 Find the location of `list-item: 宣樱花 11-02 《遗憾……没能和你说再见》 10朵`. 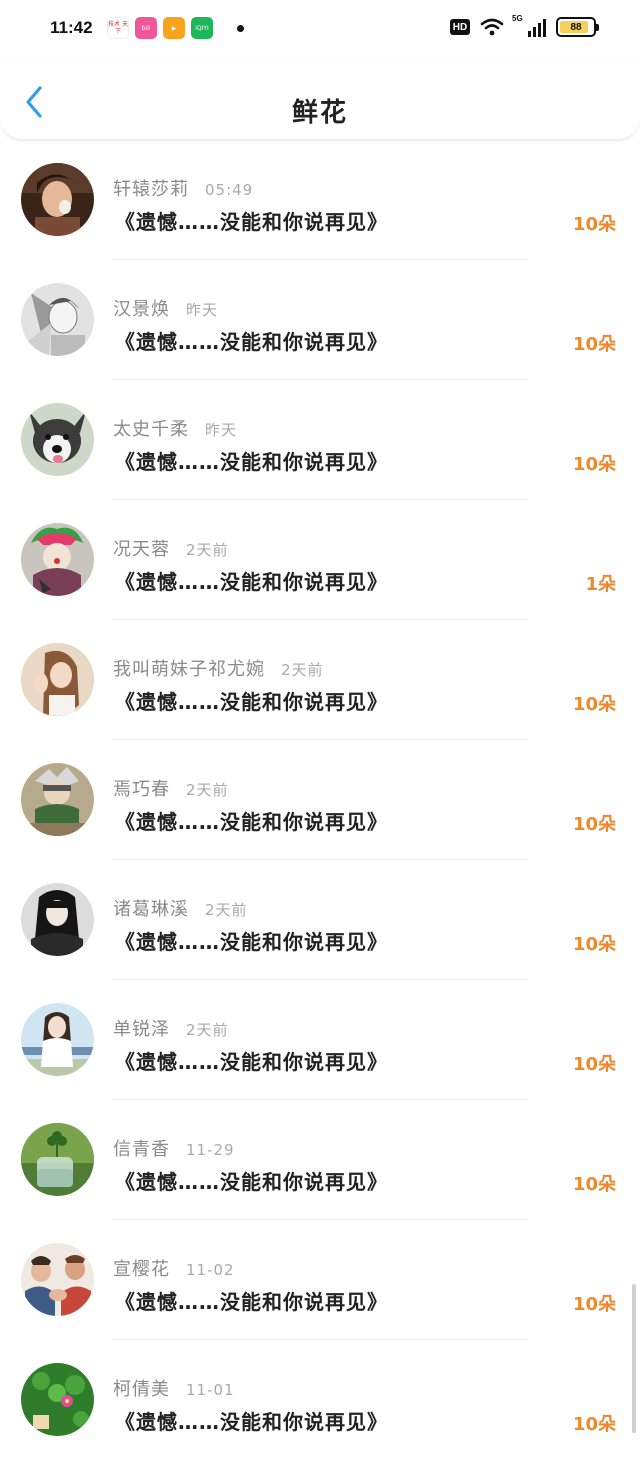

list-item: 宣樱花 11-02 《遗憾……没能和你说再见》 10朵 is located at coordinates (320, 1280).